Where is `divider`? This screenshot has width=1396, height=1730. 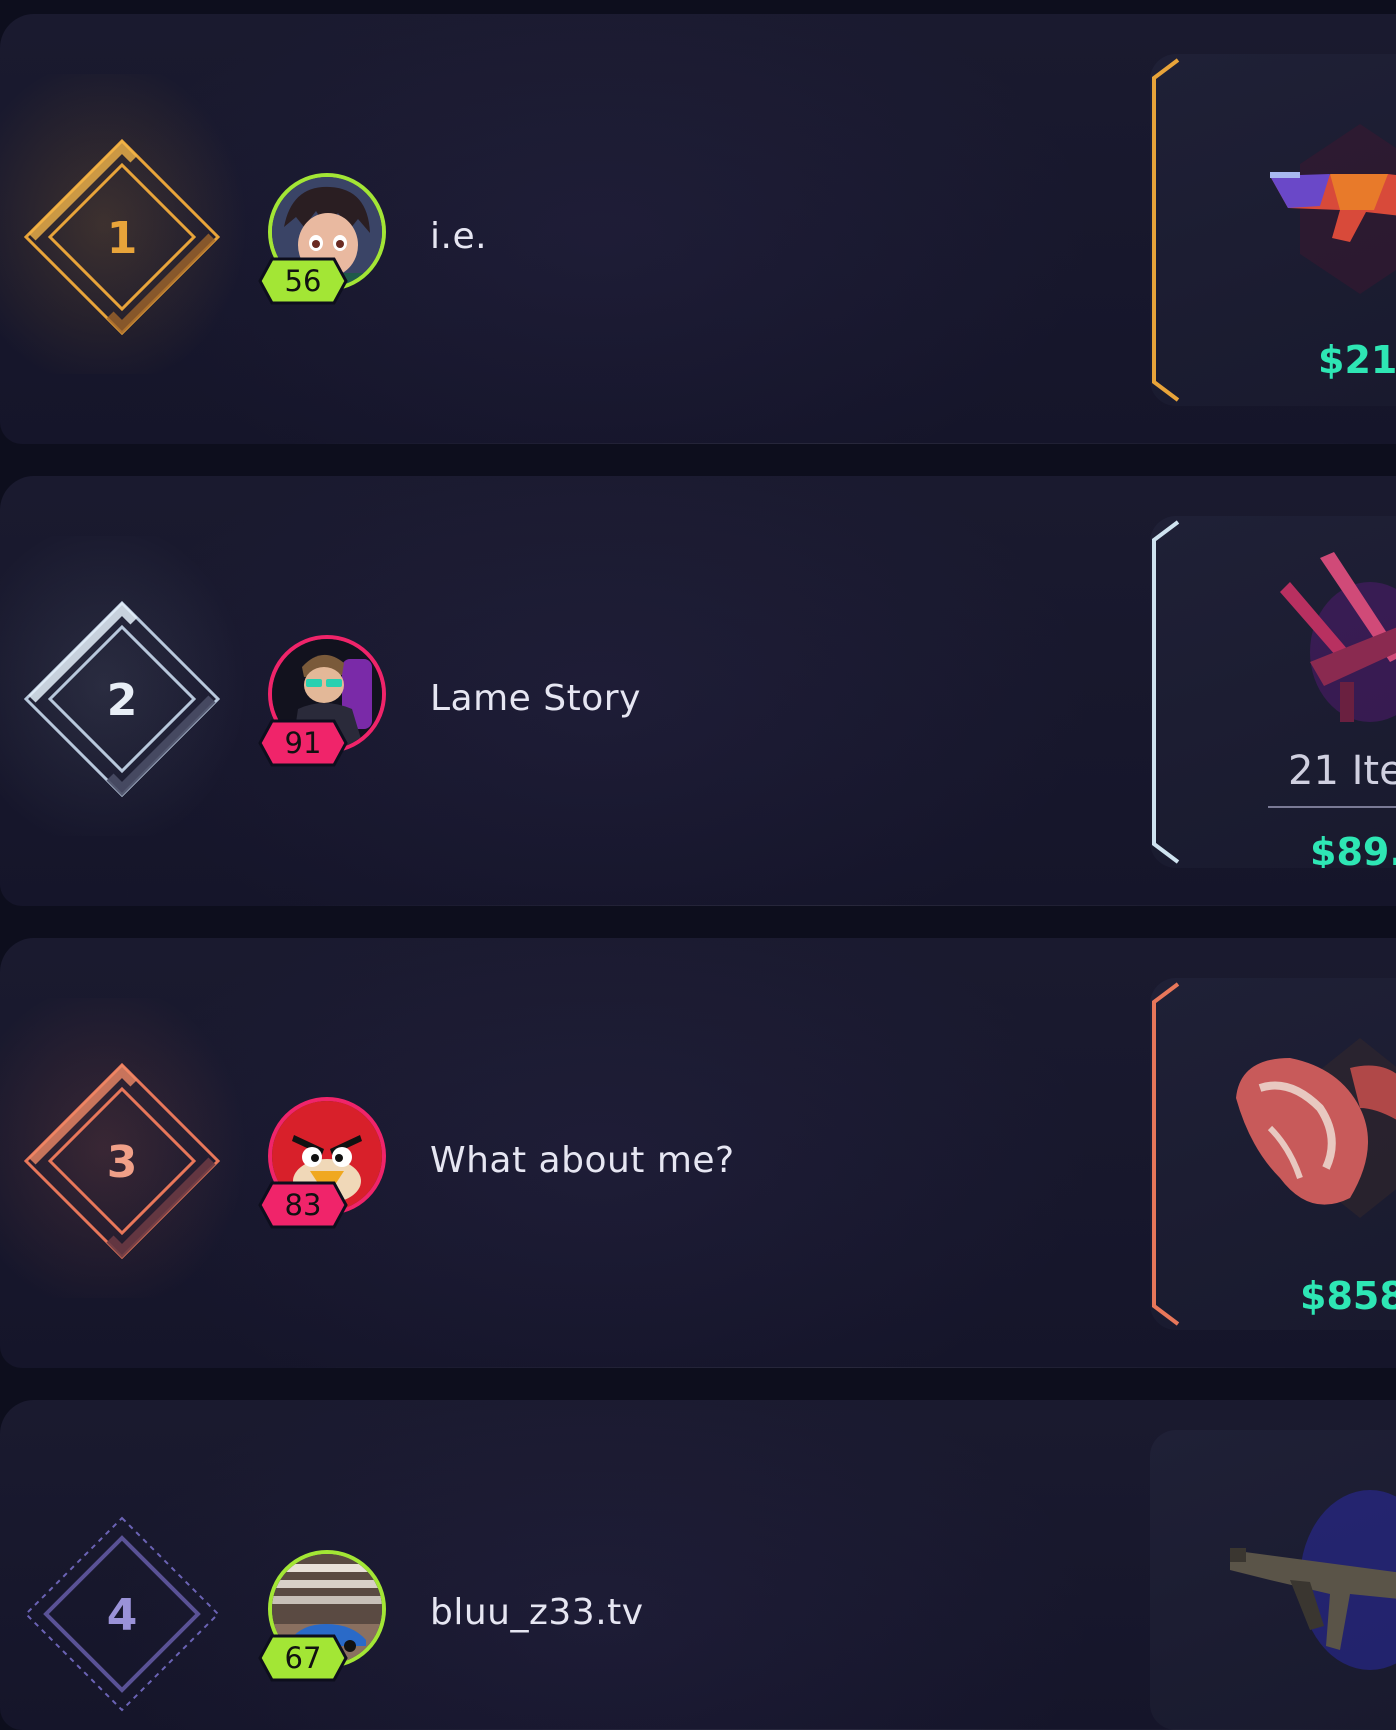 divider is located at coordinates (1332, 807).